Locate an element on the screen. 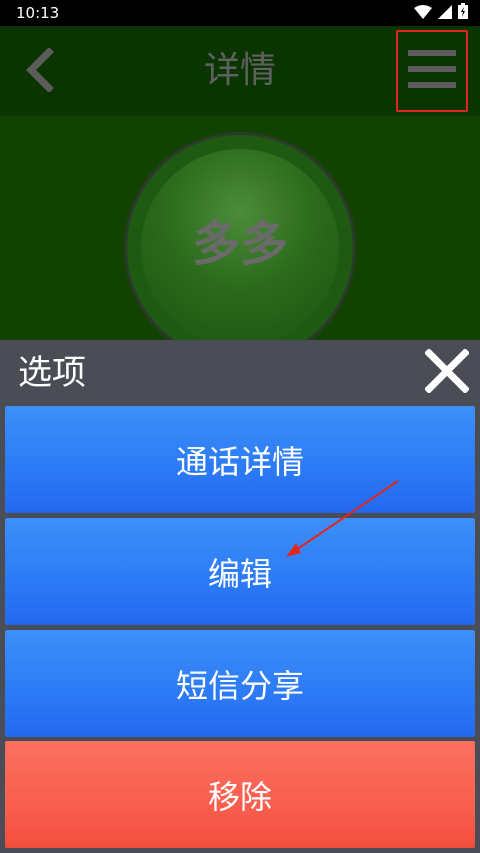  edit-label: 编辑 is located at coordinates (239, 573).